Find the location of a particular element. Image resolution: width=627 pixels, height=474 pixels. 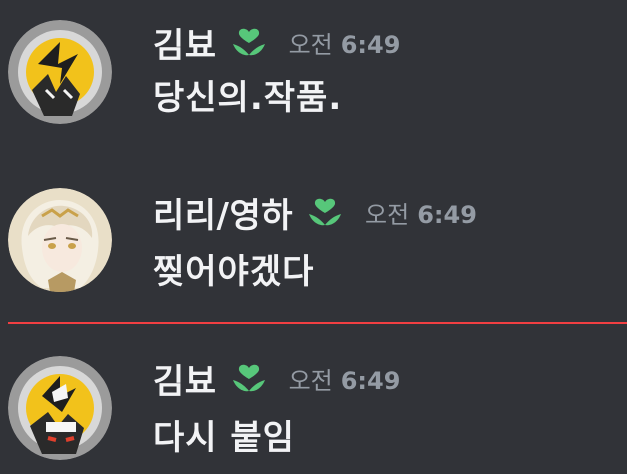

new-messages-divider is located at coordinates (317, 323).